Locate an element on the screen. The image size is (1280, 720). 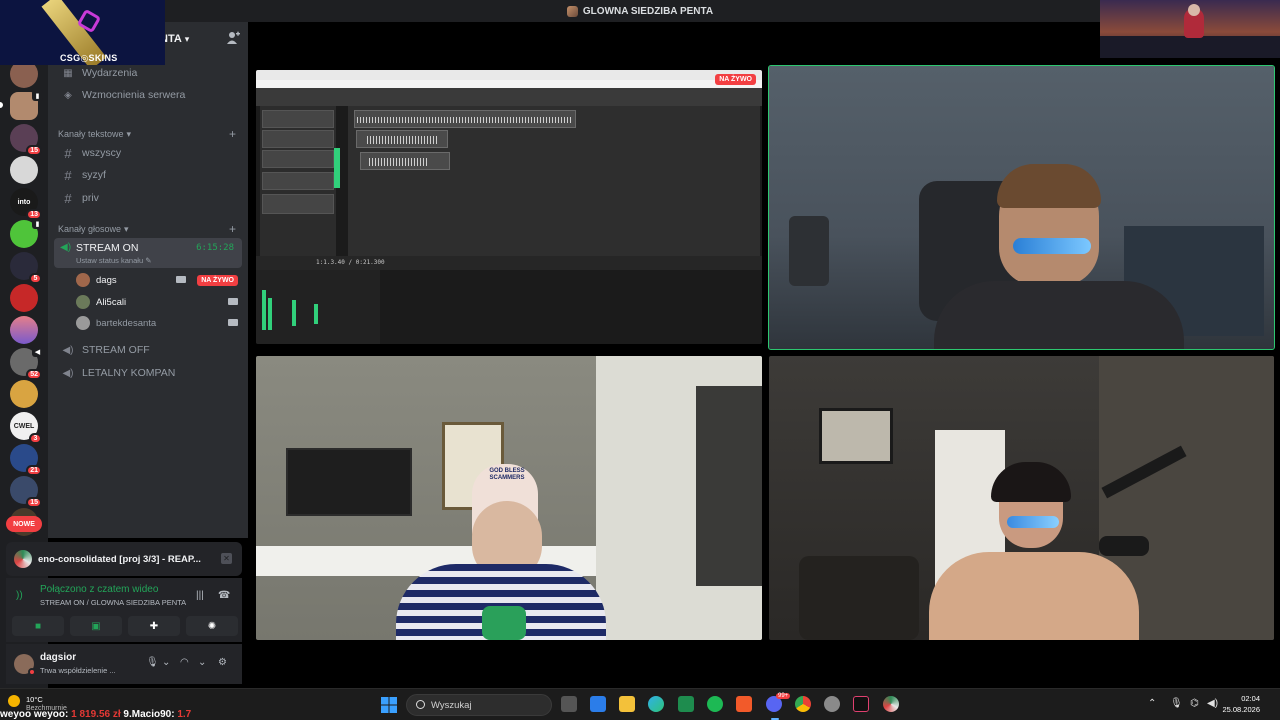
task-view-icon is located at coordinates (569, 704).